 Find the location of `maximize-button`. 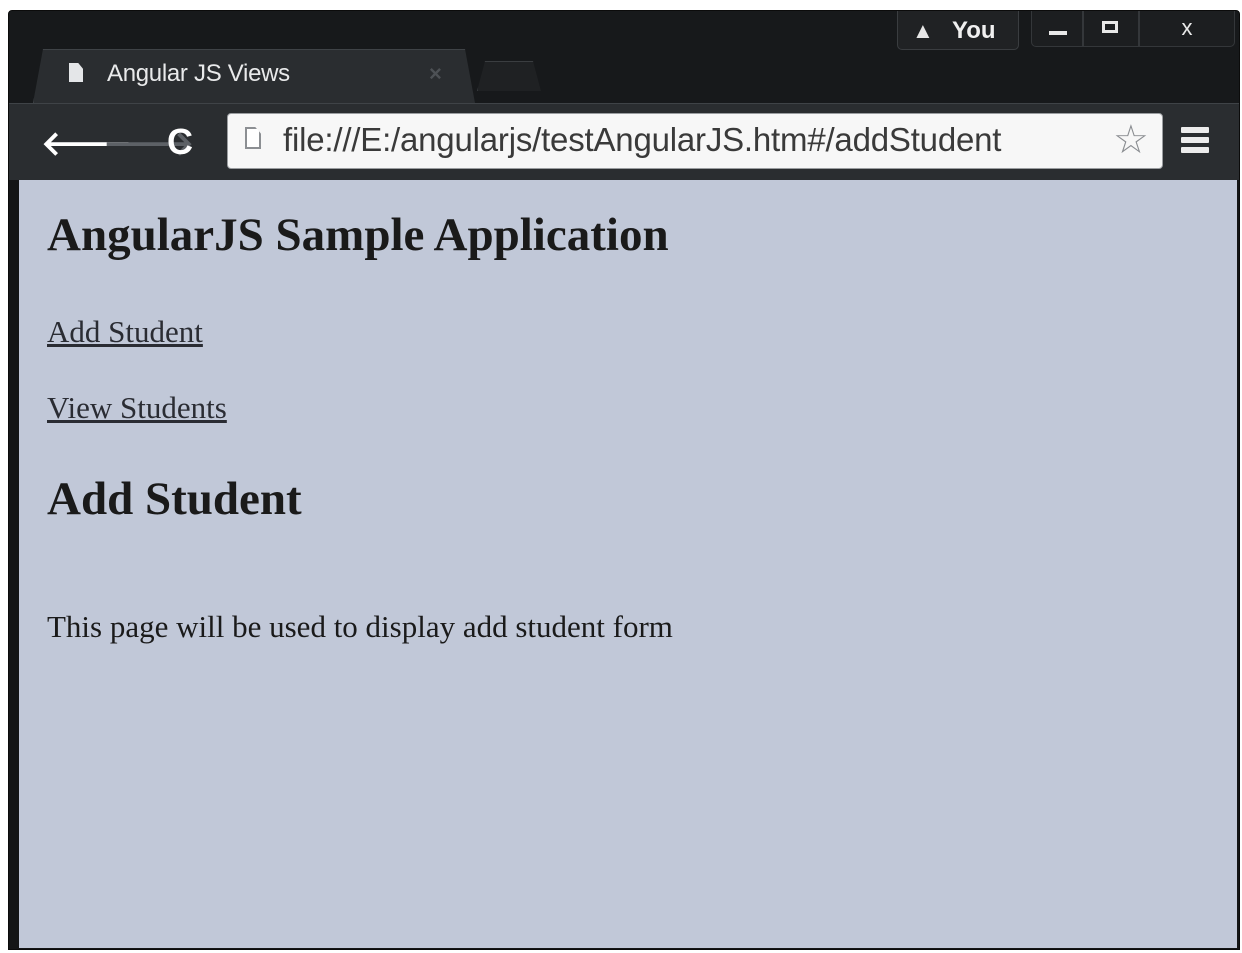

maximize-button is located at coordinates (1111, 29).